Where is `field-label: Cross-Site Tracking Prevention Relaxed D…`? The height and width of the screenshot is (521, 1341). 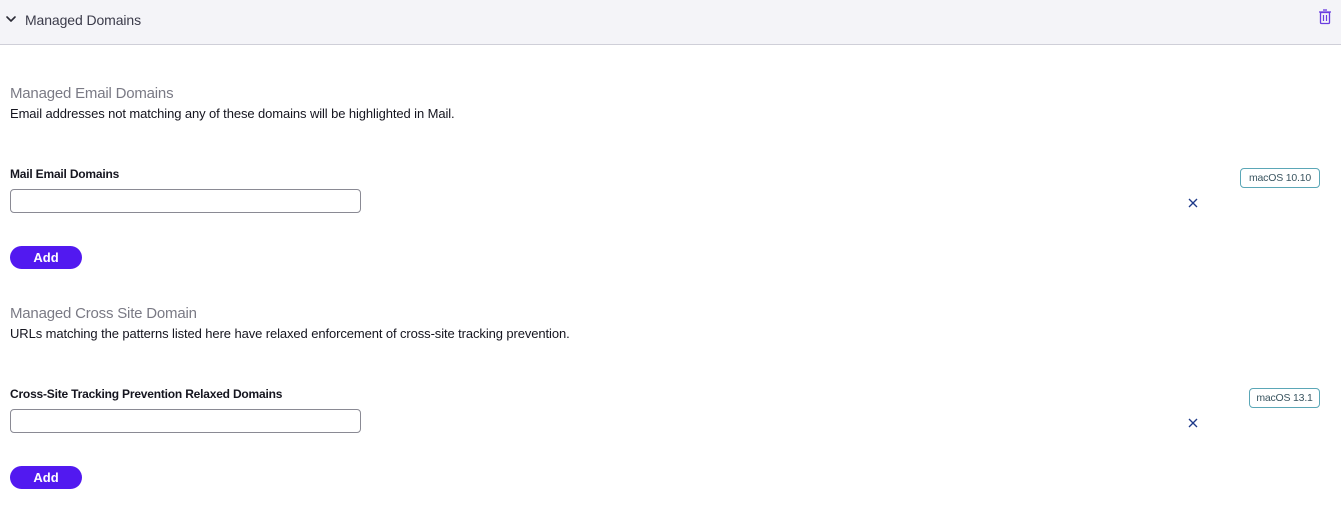 field-label: Cross-Site Tracking Prevention Relaxed D… is located at coordinates (146, 394).